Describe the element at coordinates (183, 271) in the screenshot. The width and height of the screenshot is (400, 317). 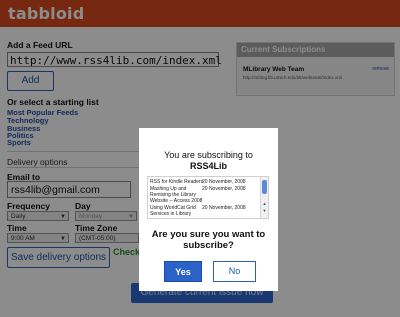
I see `yes-button: Yes` at that location.